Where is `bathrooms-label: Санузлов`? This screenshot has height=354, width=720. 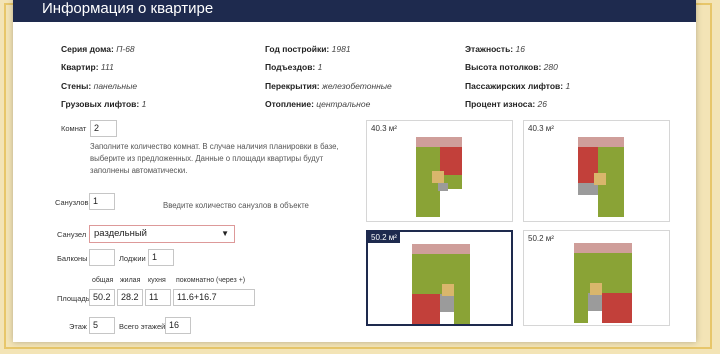
bathrooms-label: Санузлов is located at coordinates (72, 202).